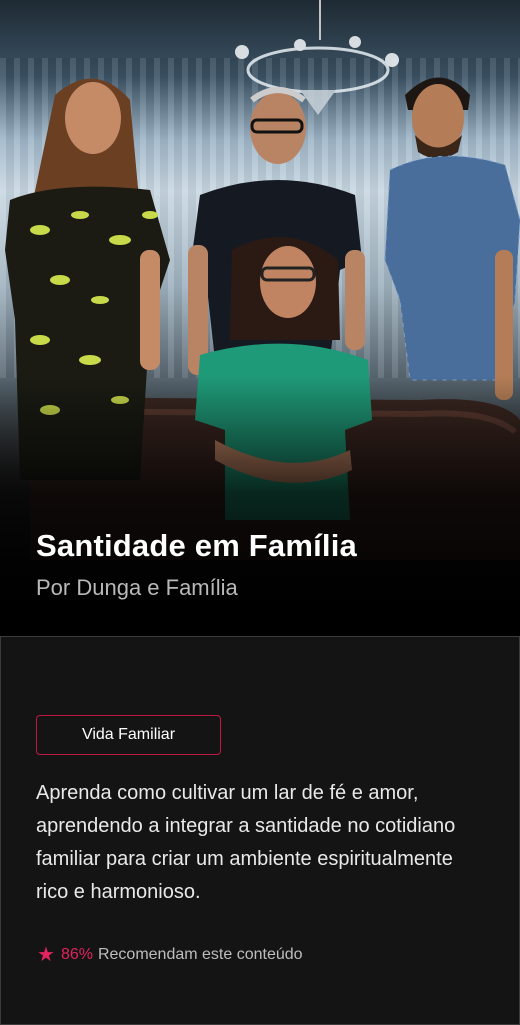 The width and height of the screenshot is (520, 1025). I want to click on star-icon: ★, so click(46, 955).